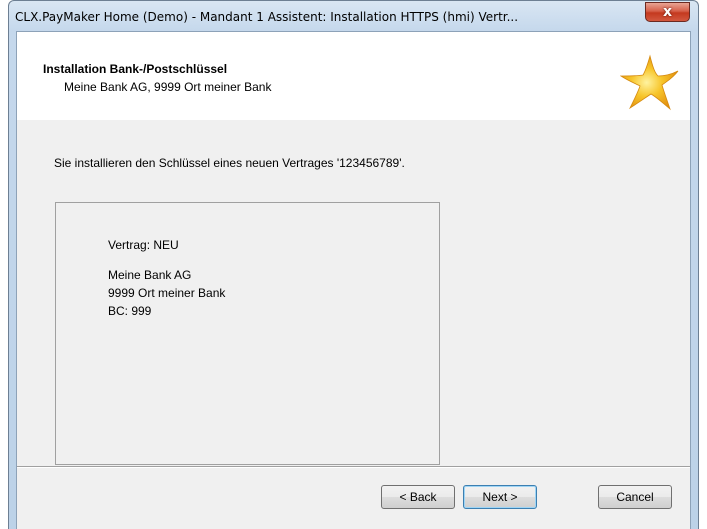  What do you see at coordinates (418, 497) in the screenshot?
I see `back-button: < Back` at bounding box center [418, 497].